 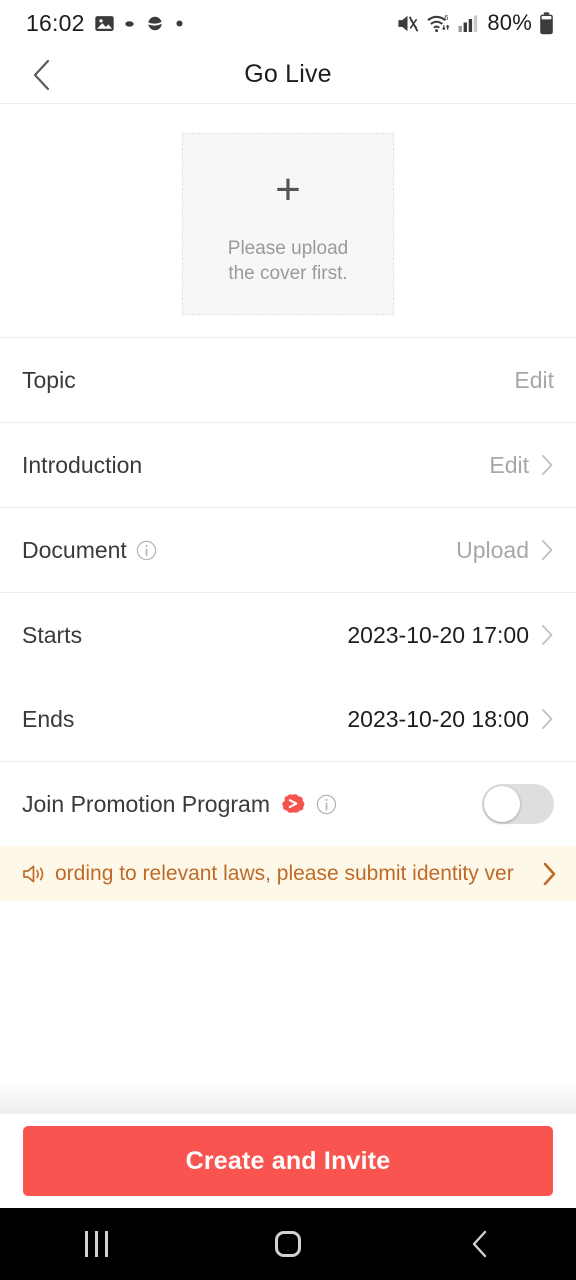 What do you see at coordinates (438, 635) in the screenshot?
I see `starts-value: 2023-10-20 17:00` at bounding box center [438, 635].